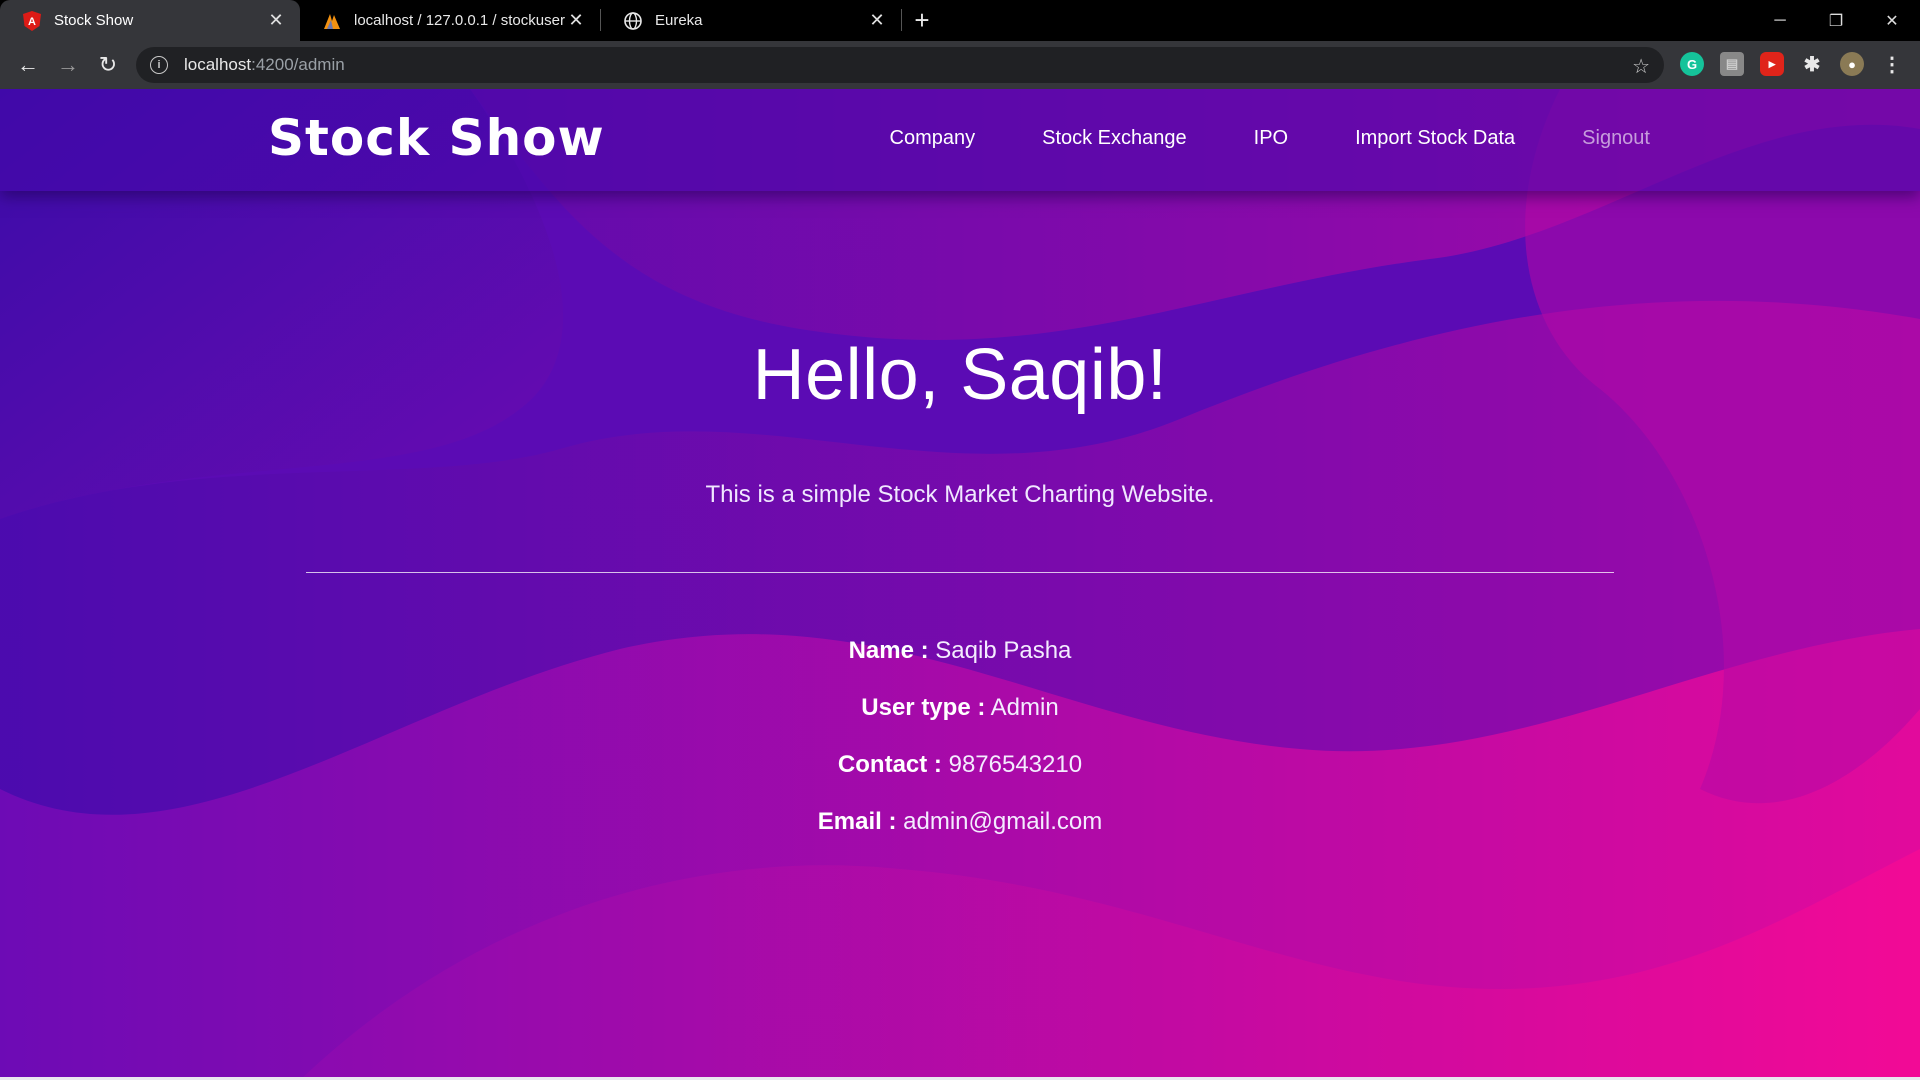 The width and height of the screenshot is (1920, 1080). Describe the element at coordinates (1732, 64) in the screenshot. I see `extension-icon: ▤` at that location.